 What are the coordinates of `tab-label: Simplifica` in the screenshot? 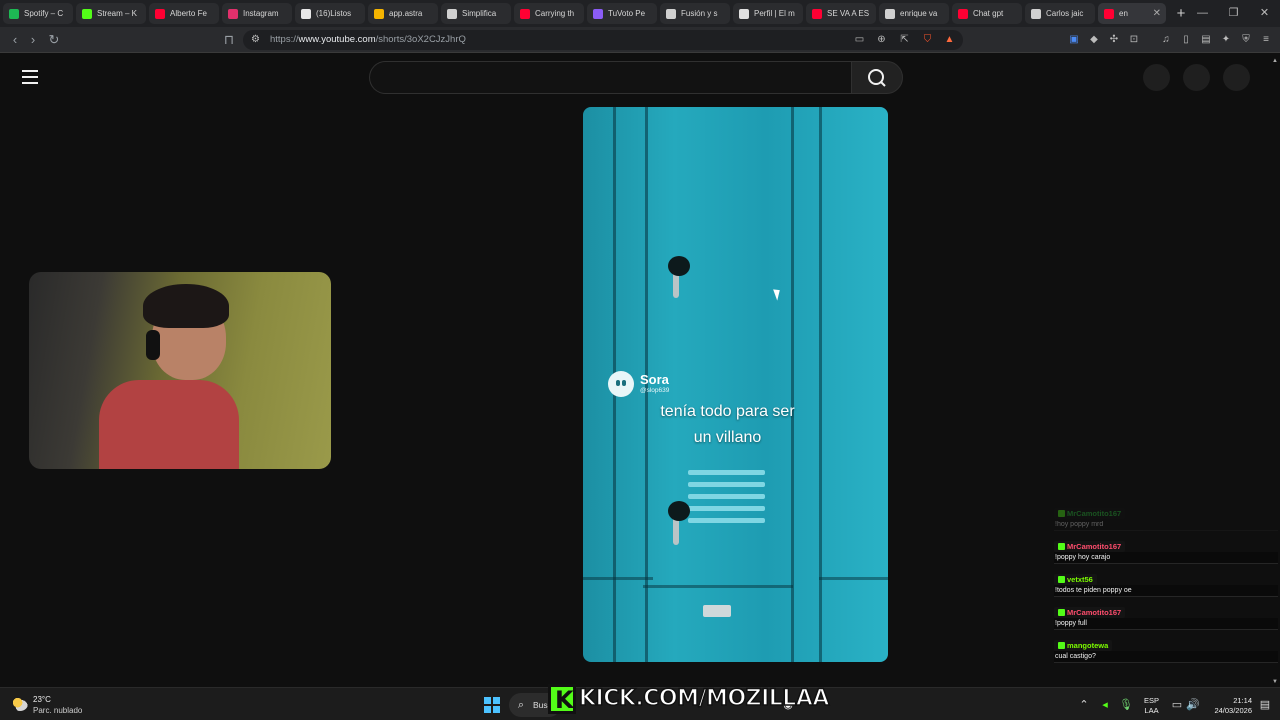 It's located at (479, 13).